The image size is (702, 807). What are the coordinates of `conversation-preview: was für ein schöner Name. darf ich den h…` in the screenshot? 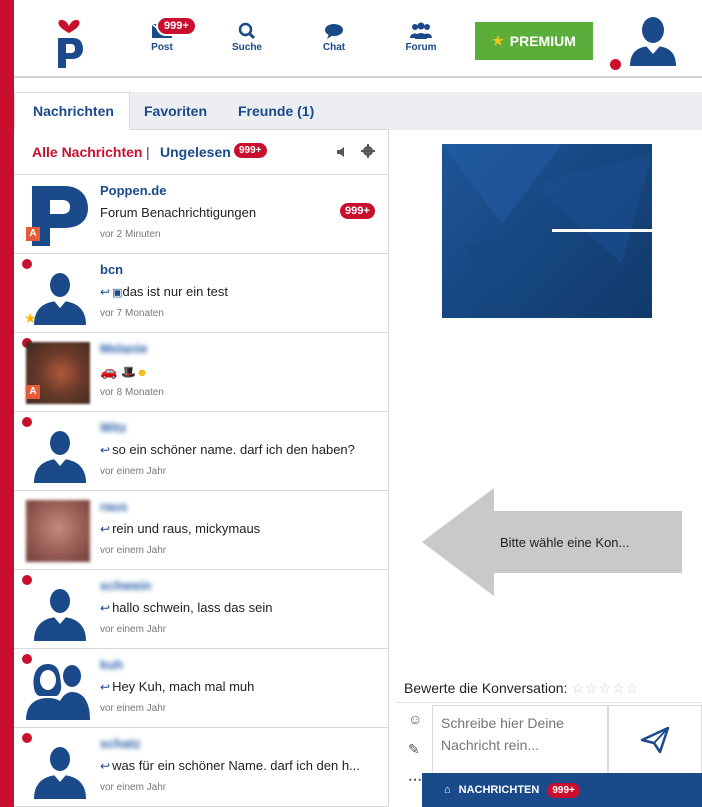 It's located at (236, 765).